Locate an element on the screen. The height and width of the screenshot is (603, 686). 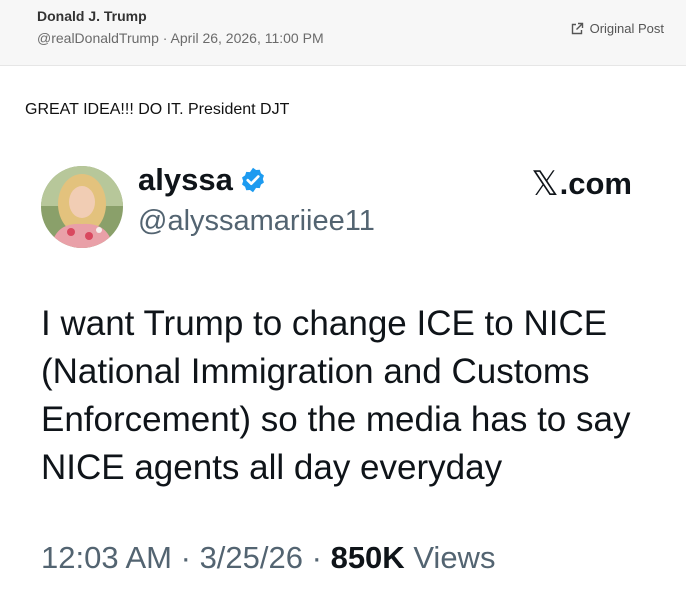
original-post-link: Original Post is located at coordinates (617, 28).